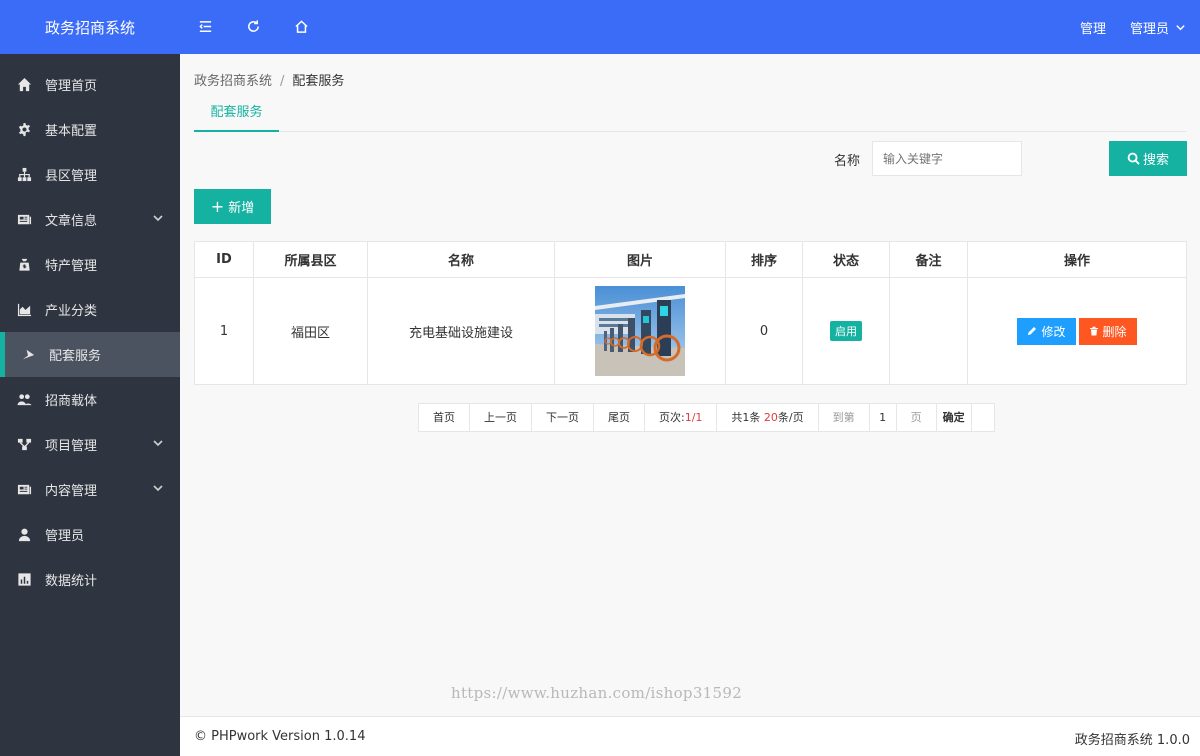  I want to click on delete-button-label: 删除, so click(1114, 331).